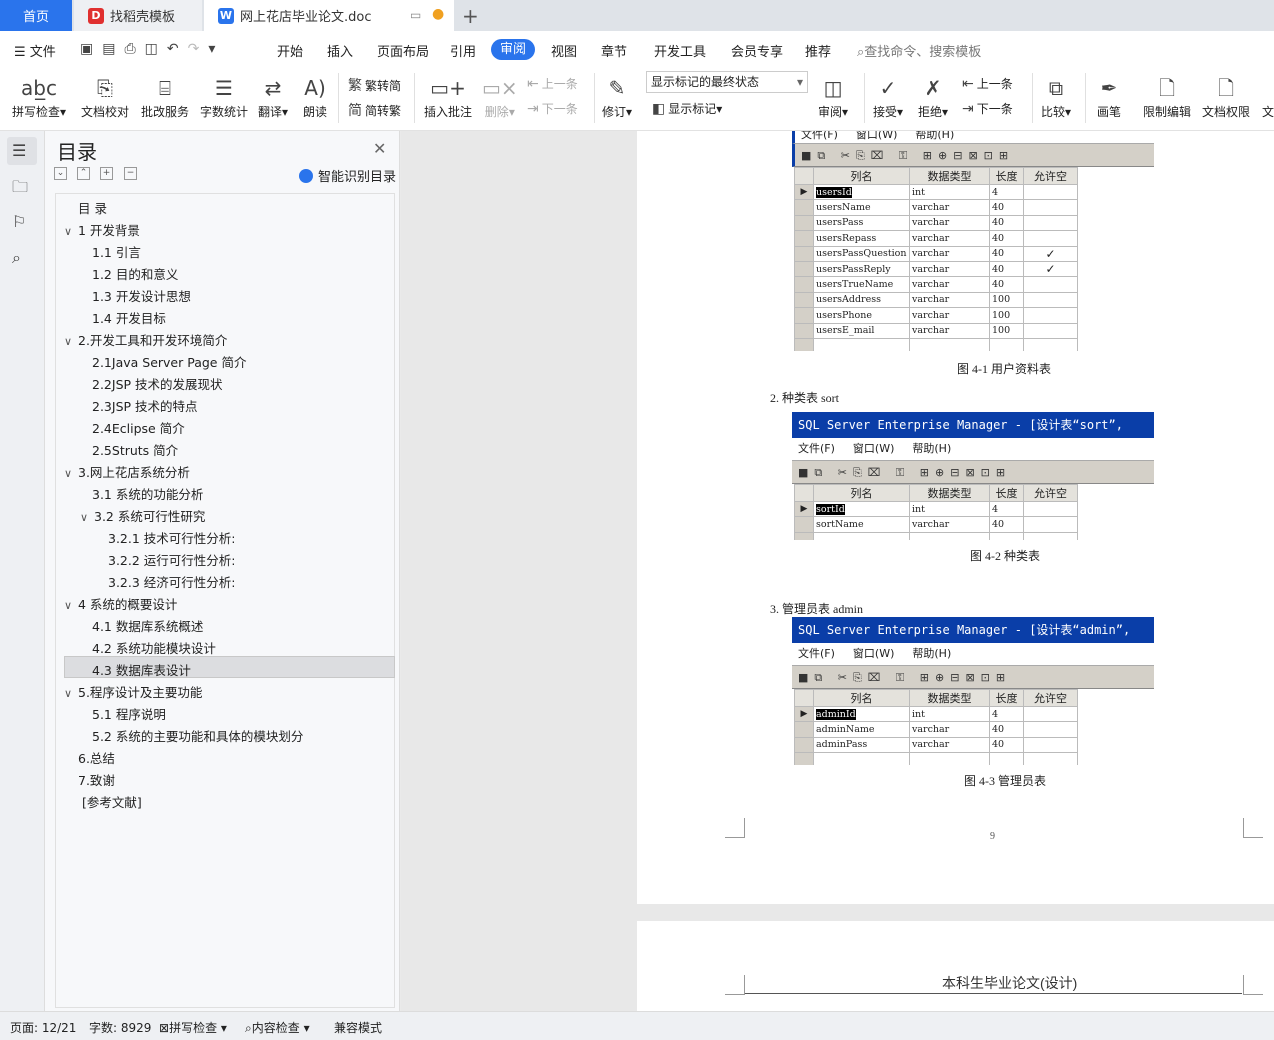 The width and height of the screenshot is (1274, 1040). What do you see at coordinates (193, 1027) in the screenshot?
I see `spell-check-status: ⊠拼写检查 ▾` at bounding box center [193, 1027].